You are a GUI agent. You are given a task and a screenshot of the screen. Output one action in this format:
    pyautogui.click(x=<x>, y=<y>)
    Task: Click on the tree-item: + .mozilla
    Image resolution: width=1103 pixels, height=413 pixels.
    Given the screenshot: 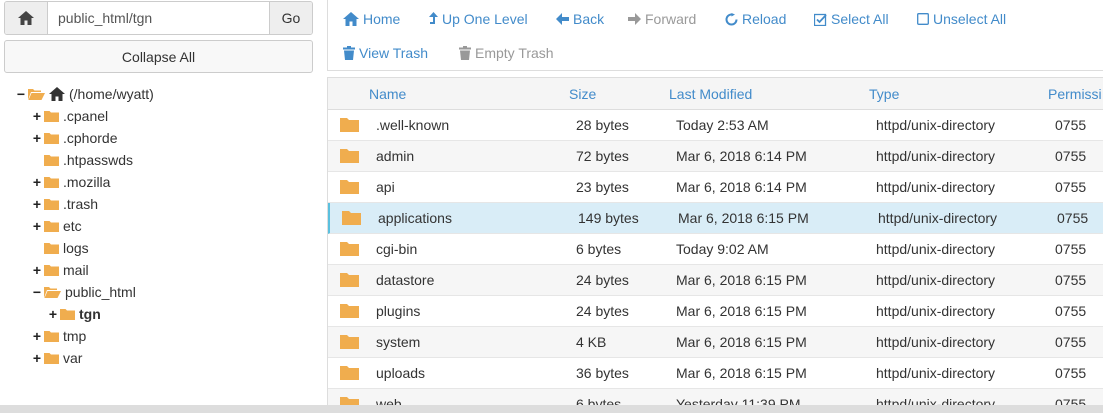 What is the action you would take?
    pyautogui.click(x=71, y=182)
    